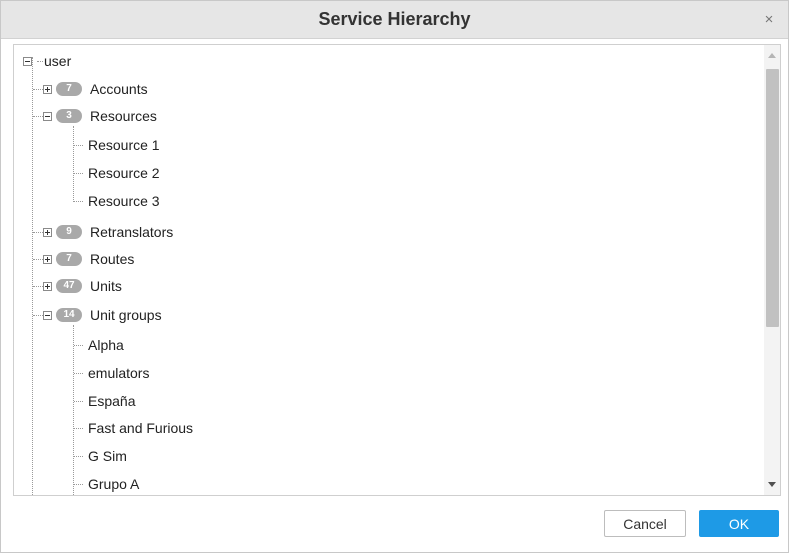 The height and width of the screenshot is (553, 789). What do you see at coordinates (69, 315) in the screenshot?
I see `count-badge: 14` at bounding box center [69, 315].